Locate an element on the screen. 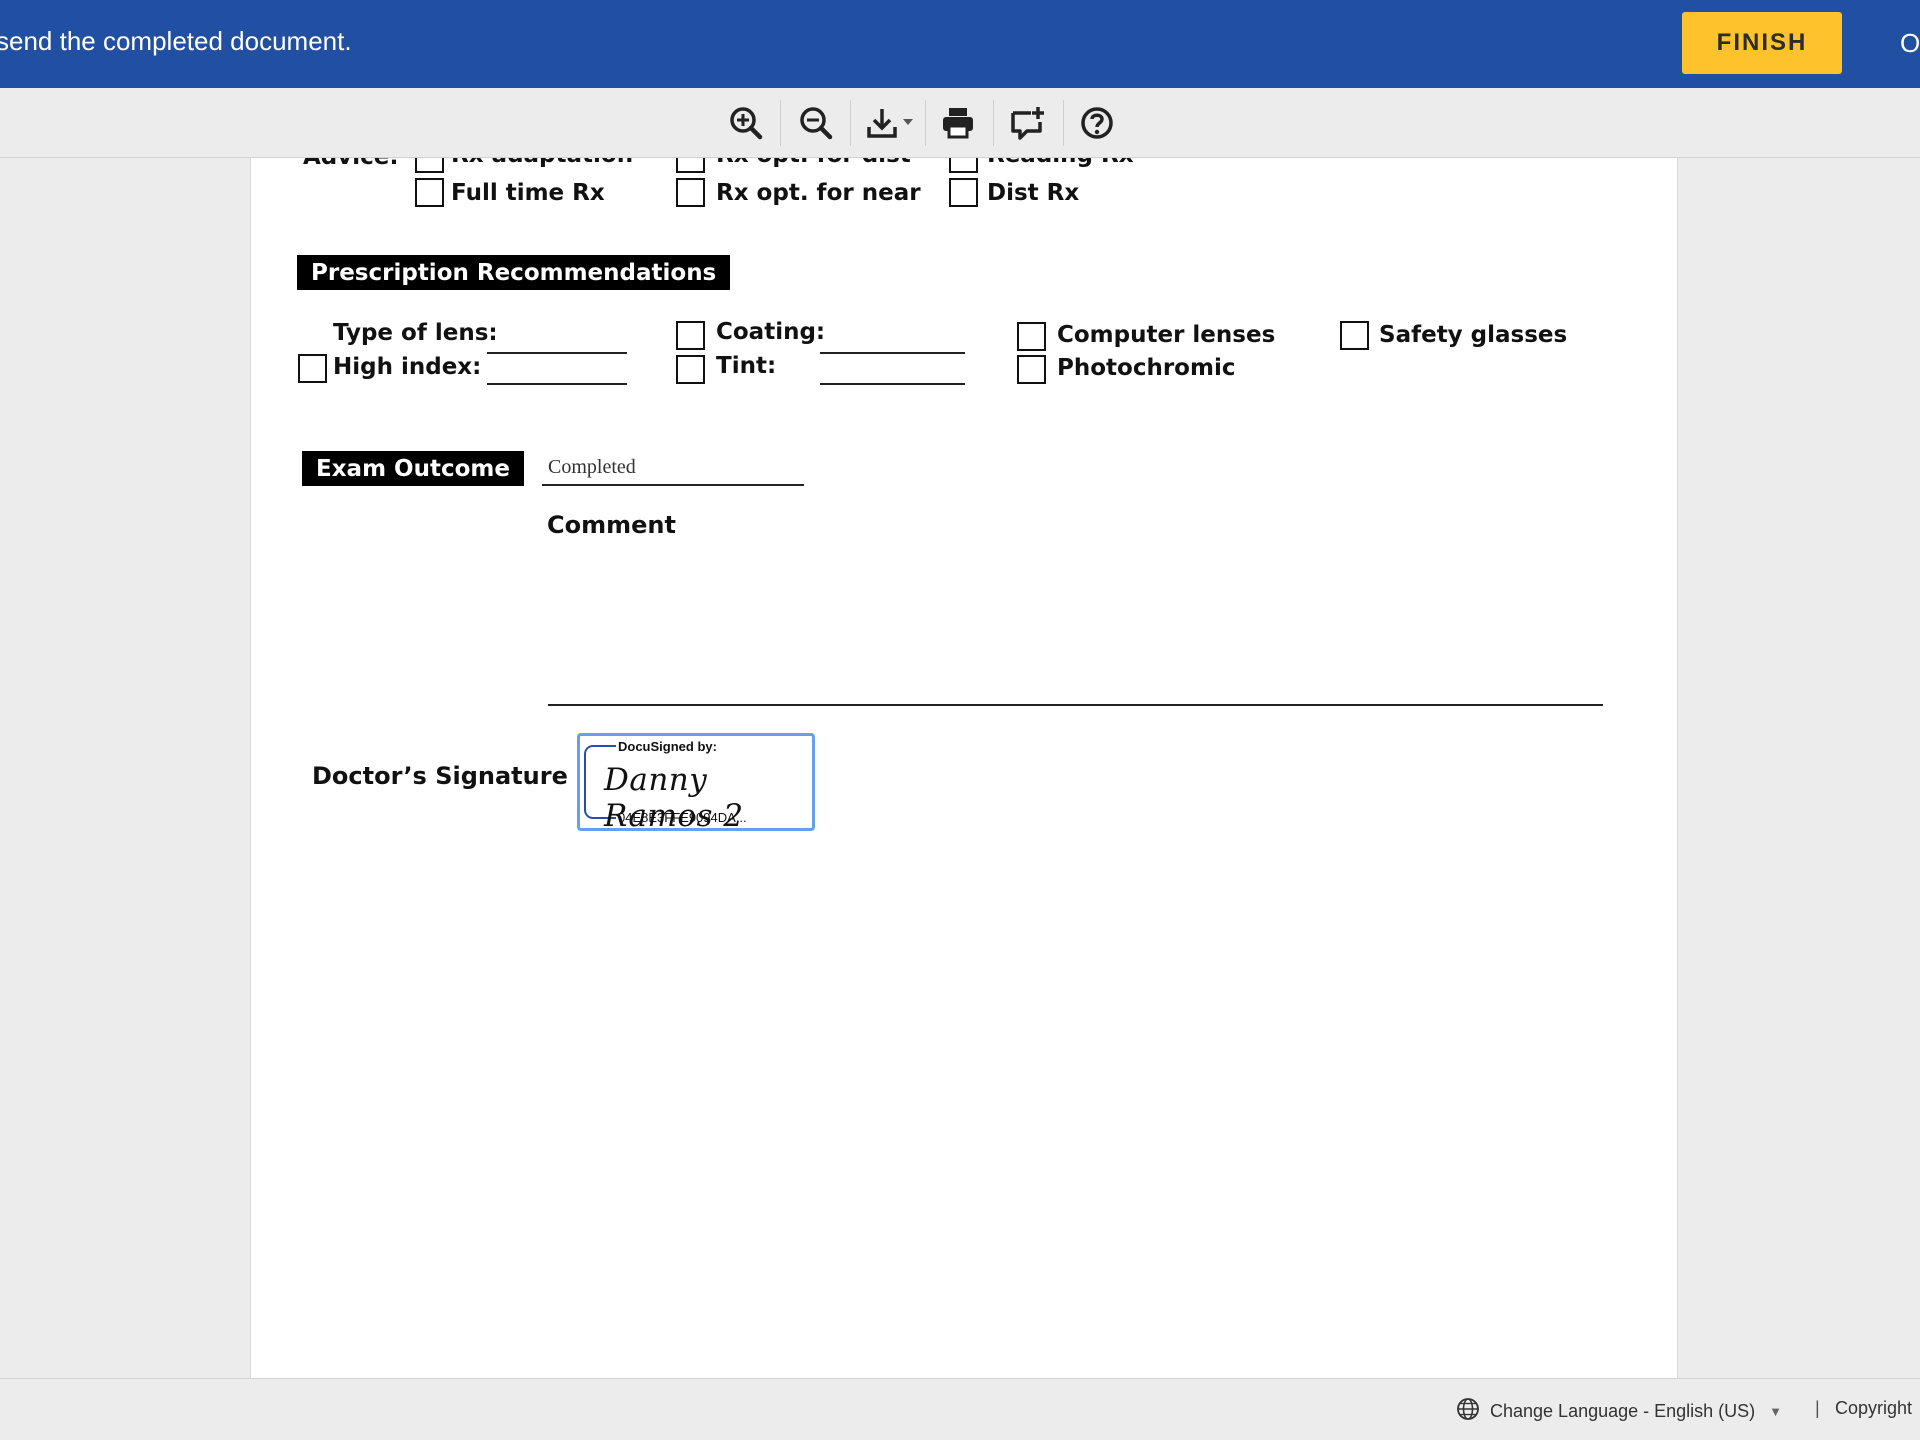 This screenshot has height=1440, width=1920. help-button is located at coordinates (1097, 123).